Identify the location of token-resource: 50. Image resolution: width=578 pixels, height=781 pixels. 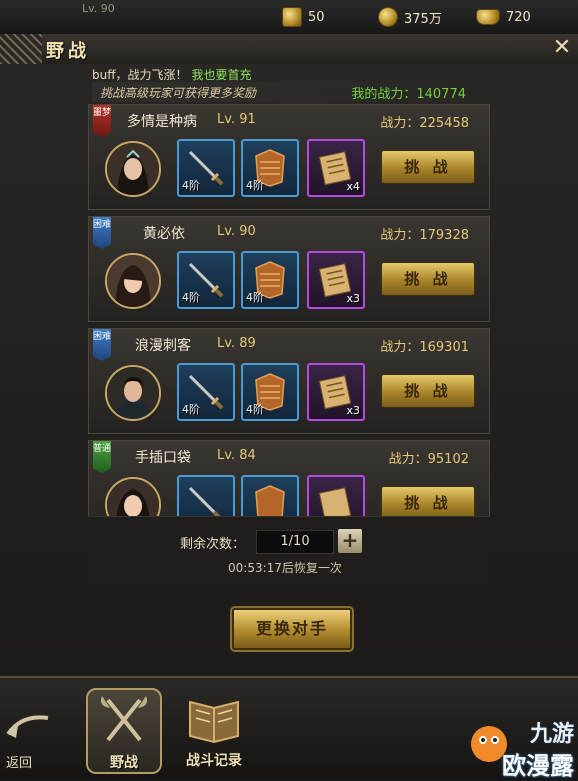
(303, 17).